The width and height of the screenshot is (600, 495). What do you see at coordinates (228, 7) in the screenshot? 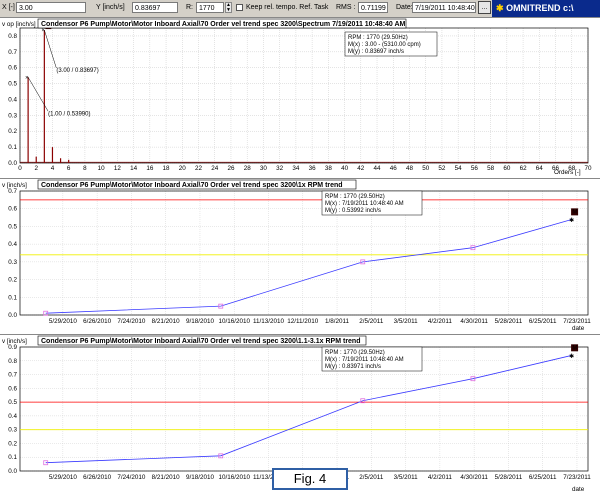
I see `rpm-spinner: ▲ ▼` at bounding box center [228, 7].